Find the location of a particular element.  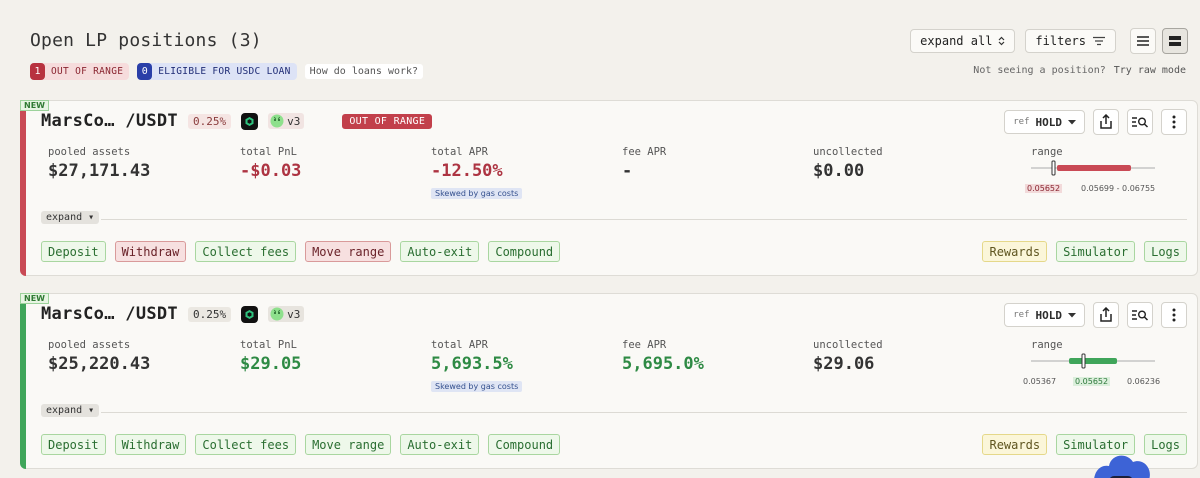

mascot-icon is located at coordinates (1122, 459).